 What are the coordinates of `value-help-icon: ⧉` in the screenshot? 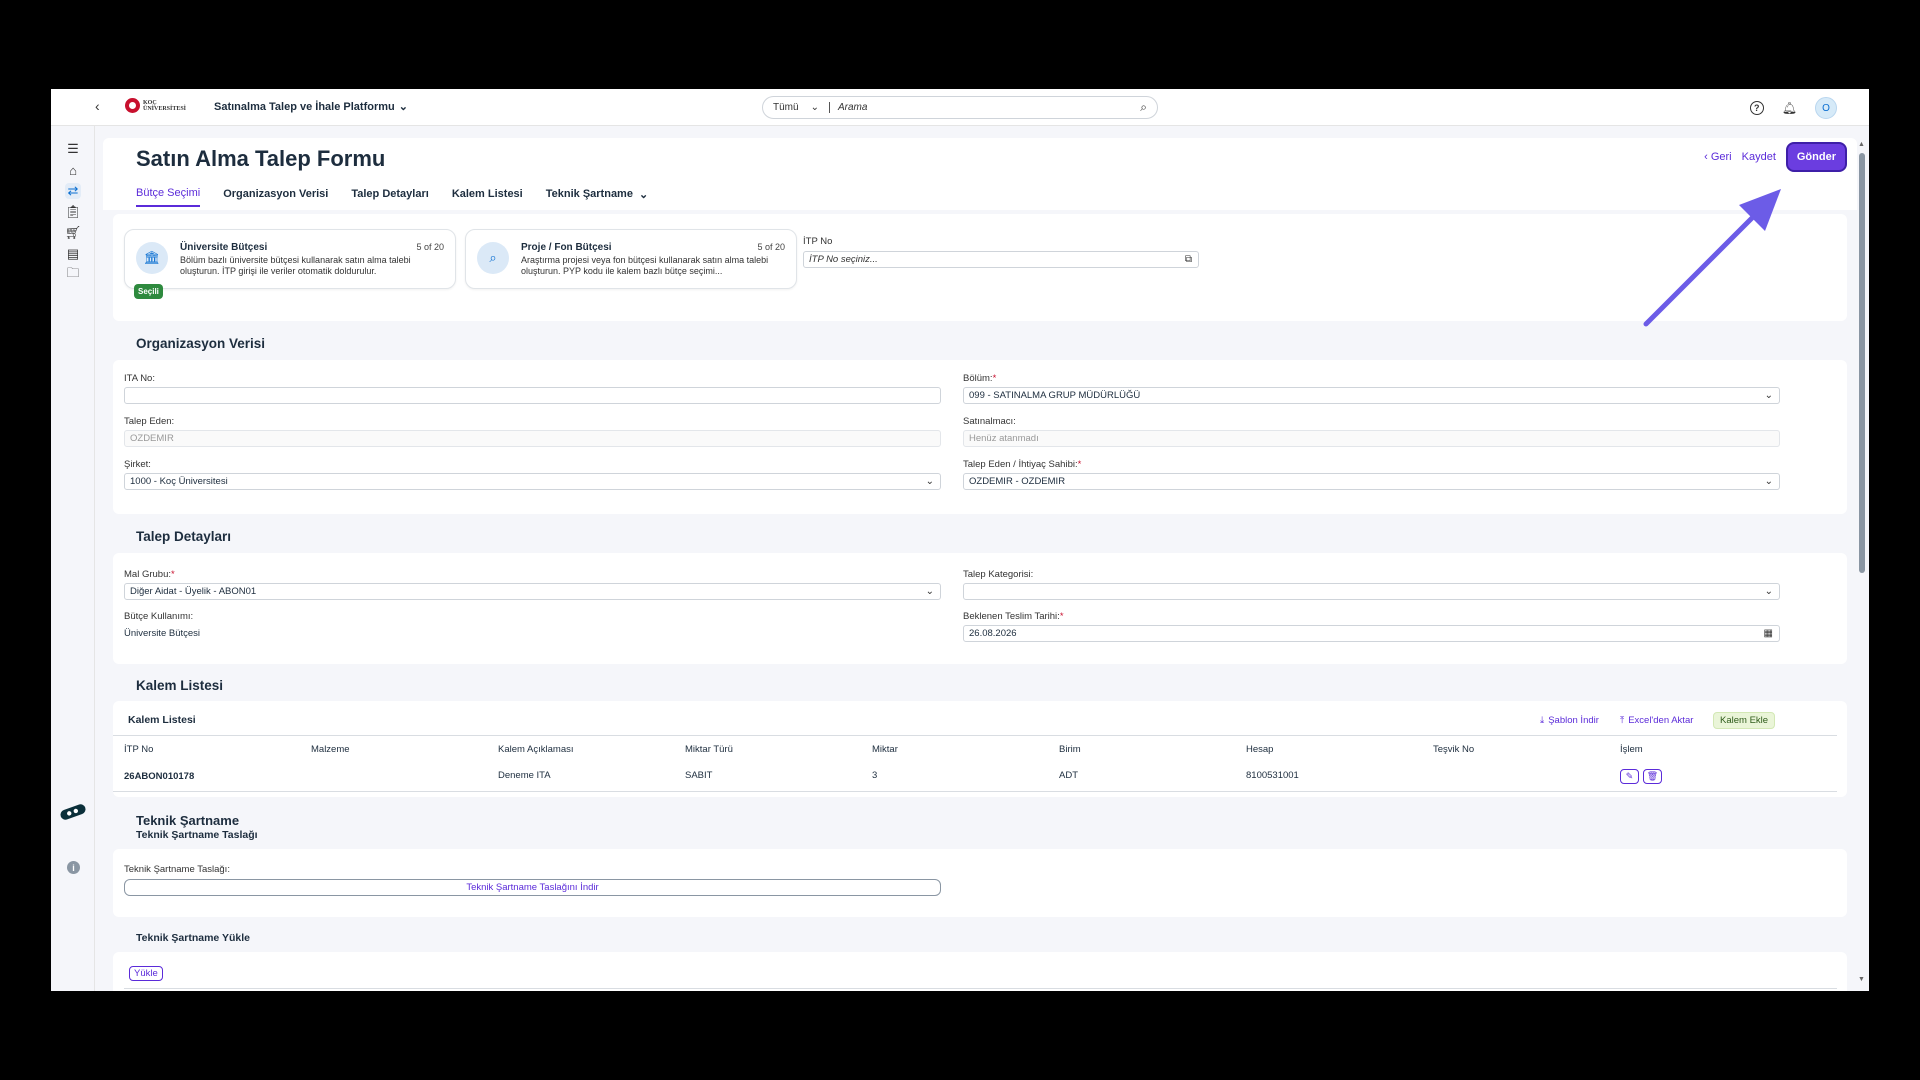 It's located at (1188, 259).